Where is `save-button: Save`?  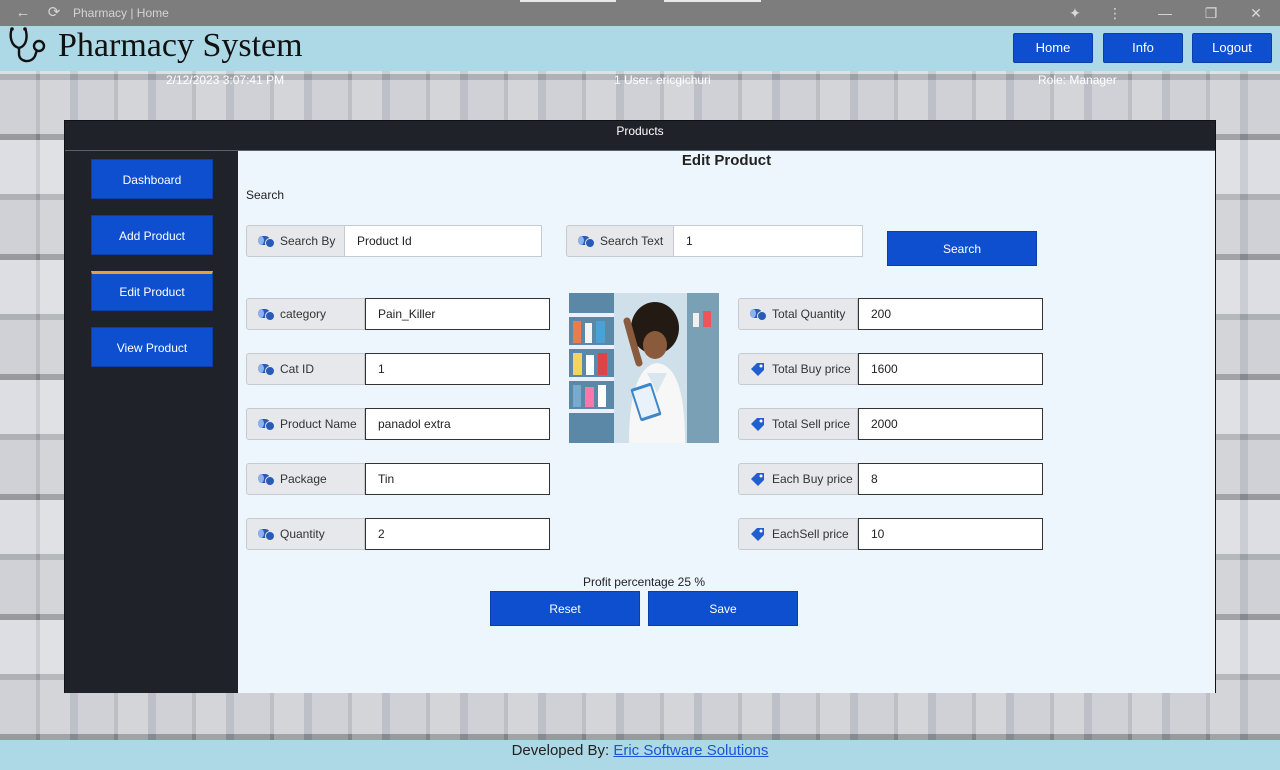 save-button: Save is located at coordinates (723, 608).